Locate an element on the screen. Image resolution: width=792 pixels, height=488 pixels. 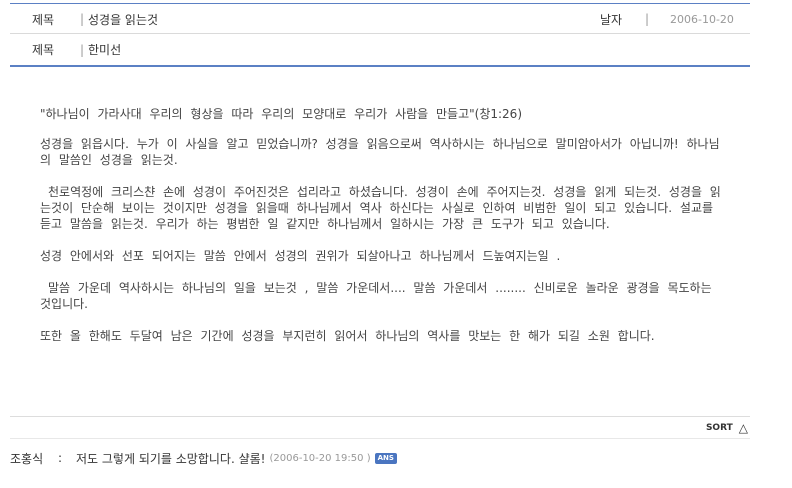
comment-author: 조홍식 is located at coordinates (34, 458).